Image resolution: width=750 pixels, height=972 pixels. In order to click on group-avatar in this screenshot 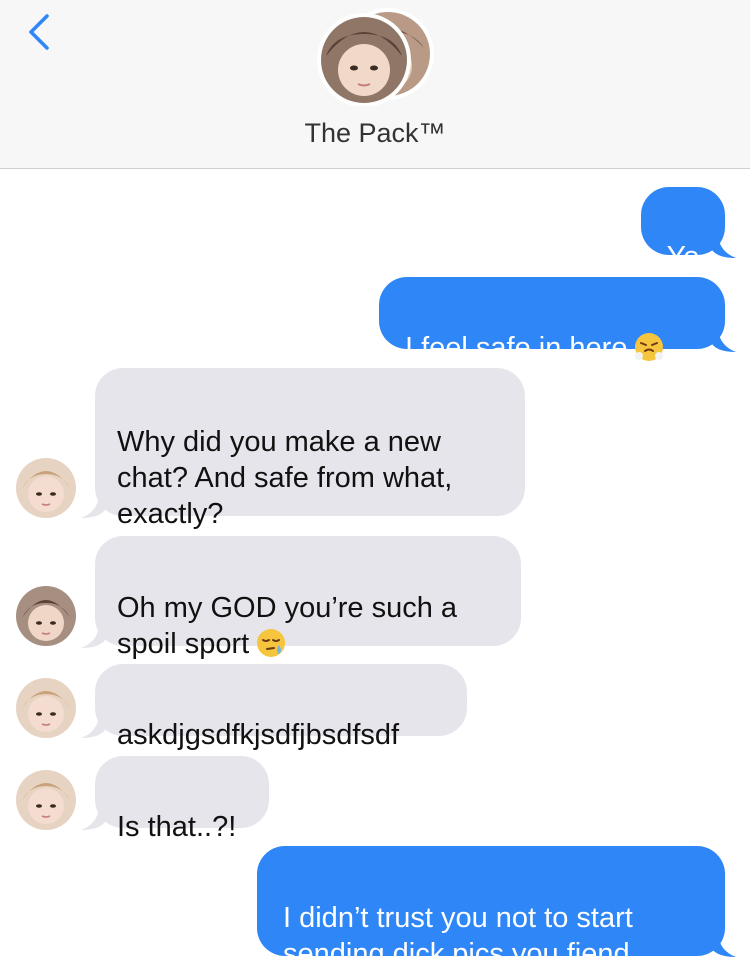, I will do `click(376, 57)`.